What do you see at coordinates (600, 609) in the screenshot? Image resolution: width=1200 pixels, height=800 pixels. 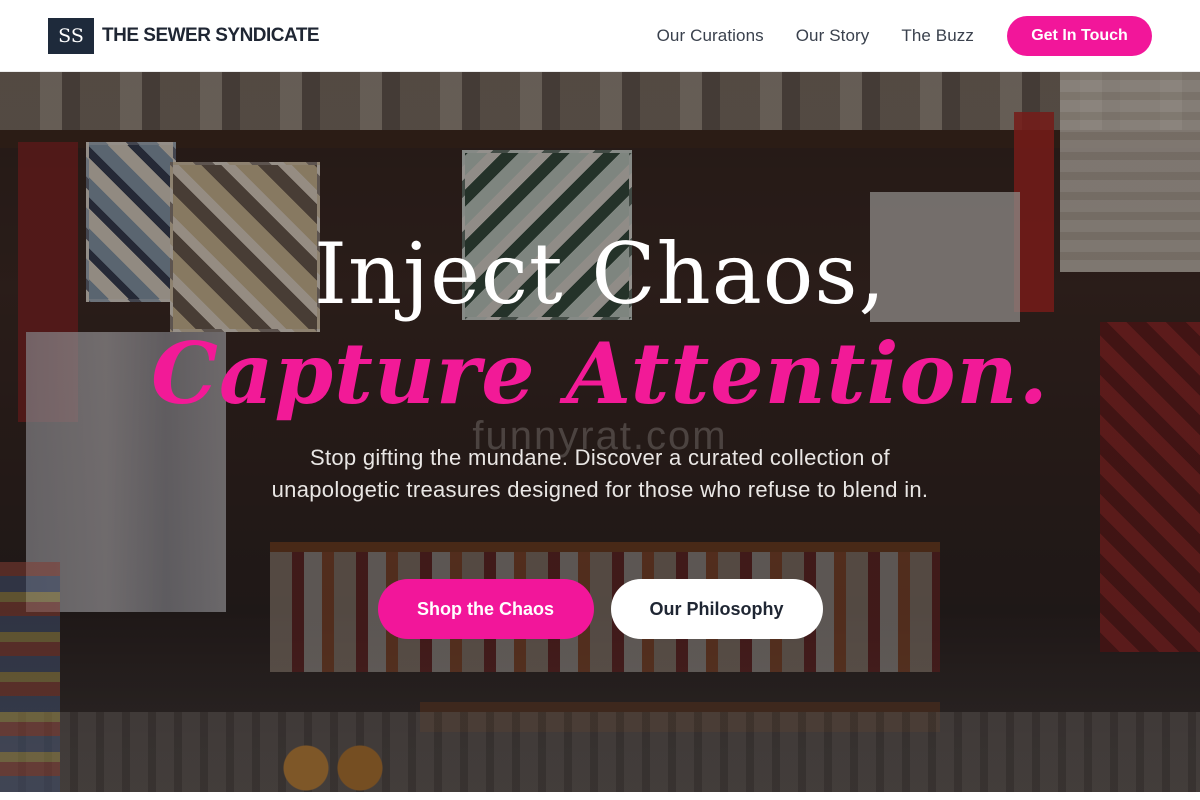 I see `hero-button-row: Shop the Chaos Our Philosophy` at bounding box center [600, 609].